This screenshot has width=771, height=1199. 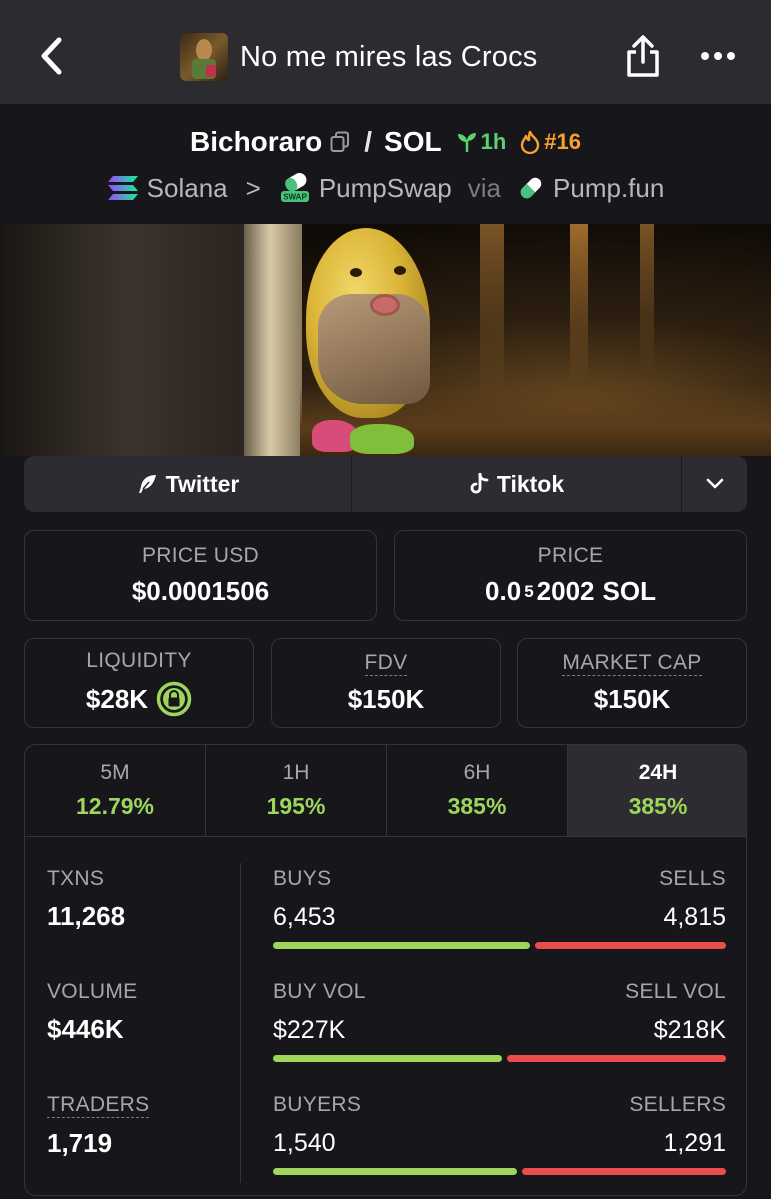 I want to click on txns-label: TXNS, so click(x=76, y=878).